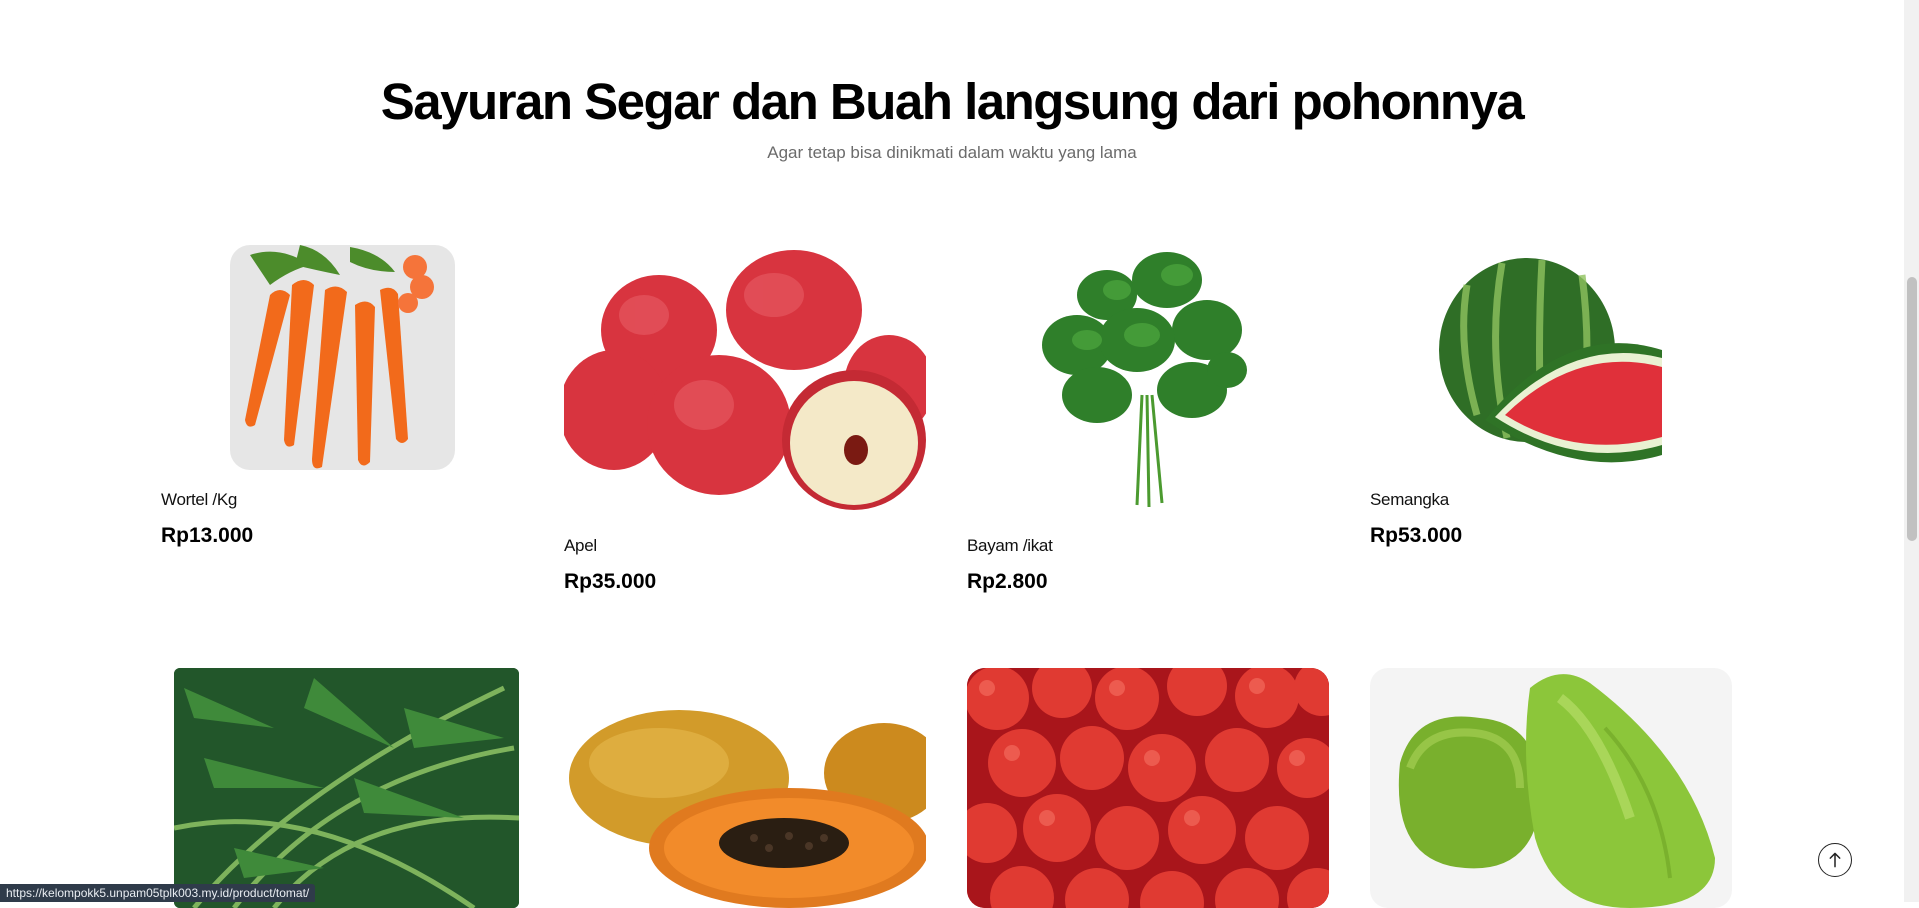  What do you see at coordinates (1912, 409) in the screenshot?
I see `scrollbar-thumb` at bounding box center [1912, 409].